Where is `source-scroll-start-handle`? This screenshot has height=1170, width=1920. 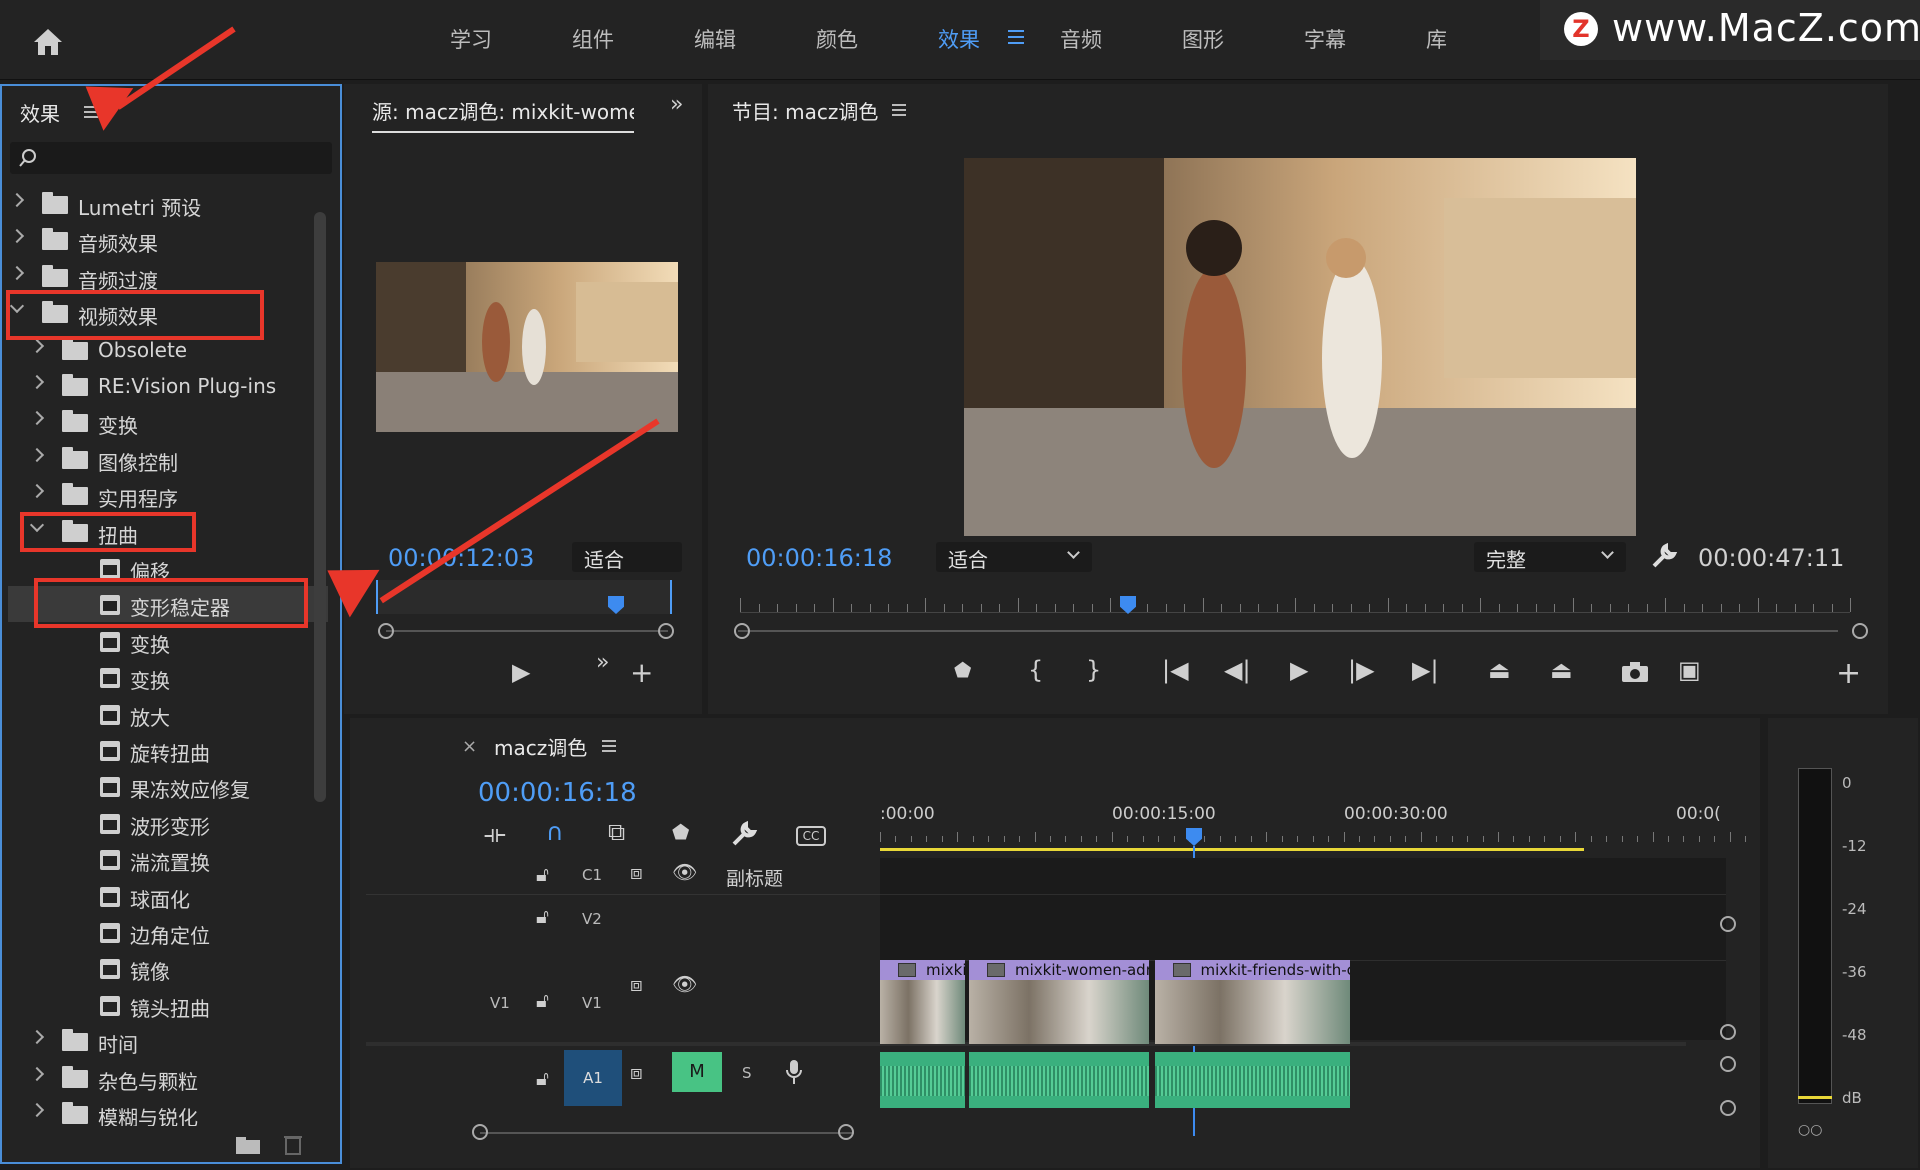 source-scroll-start-handle is located at coordinates (386, 631).